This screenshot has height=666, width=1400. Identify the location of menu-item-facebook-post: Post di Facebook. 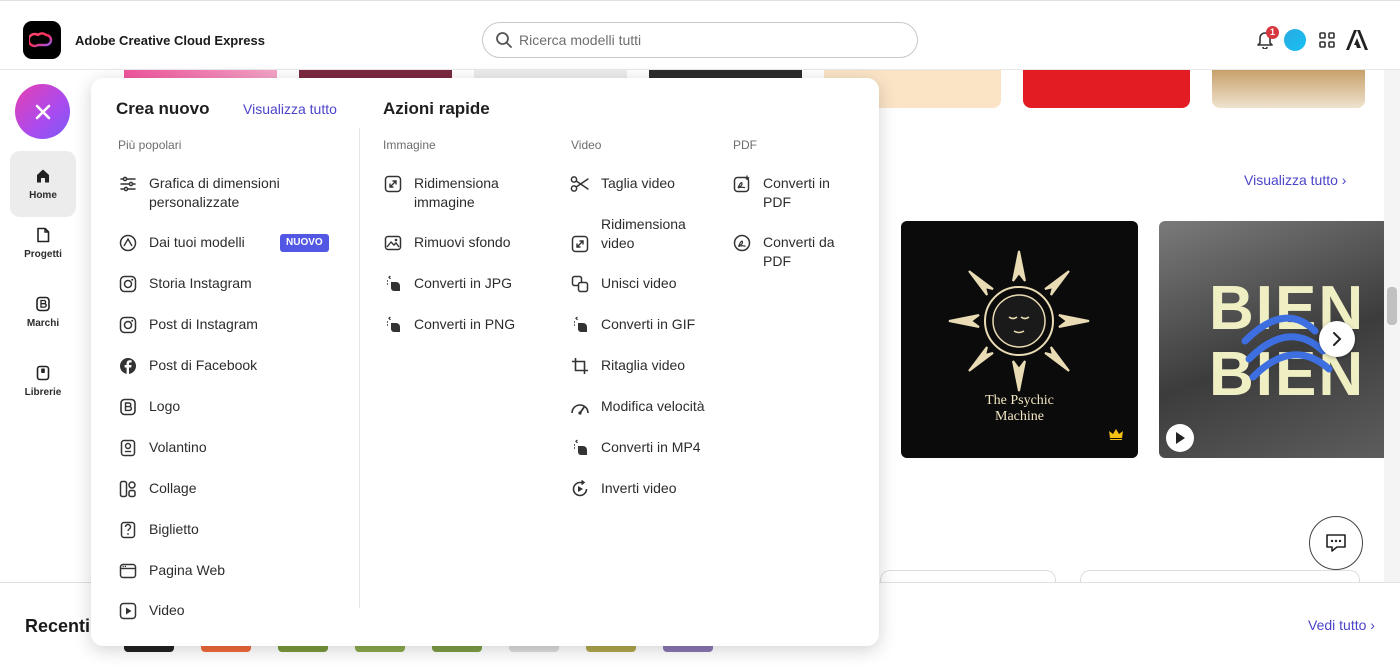
(187, 366).